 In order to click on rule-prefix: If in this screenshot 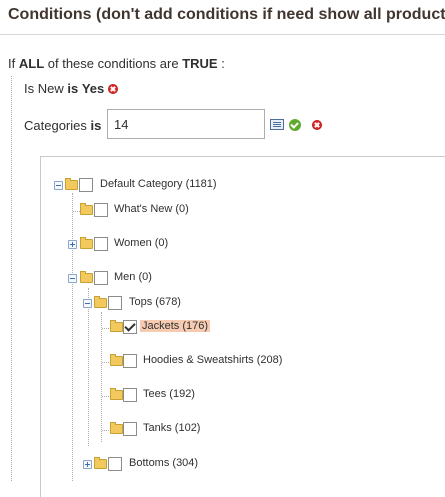, I will do `click(12, 63)`.